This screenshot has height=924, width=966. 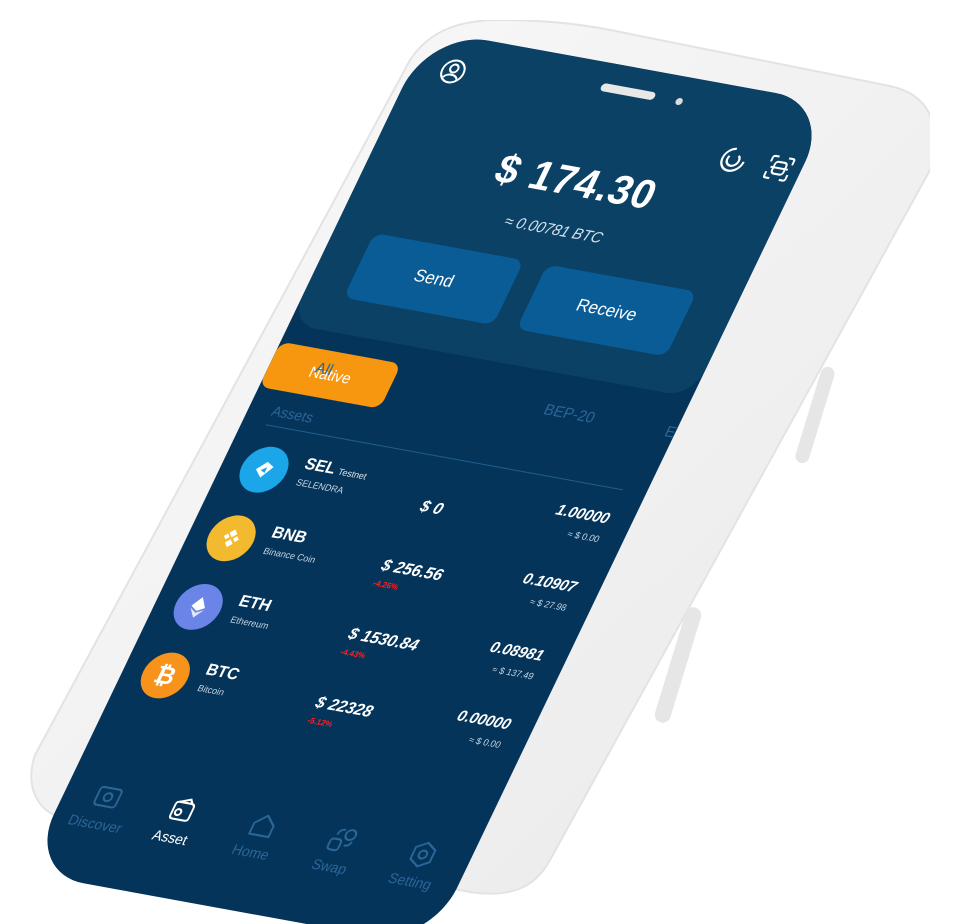 What do you see at coordinates (410, 881) in the screenshot?
I see `nav-label: Setting` at bounding box center [410, 881].